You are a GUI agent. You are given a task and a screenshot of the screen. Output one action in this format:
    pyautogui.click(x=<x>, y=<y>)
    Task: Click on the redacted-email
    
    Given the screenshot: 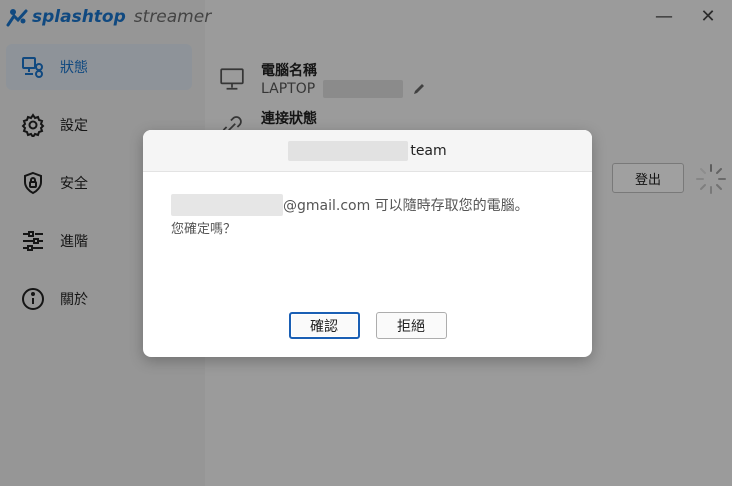 What is the action you would take?
    pyautogui.click(x=227, y=205)
    